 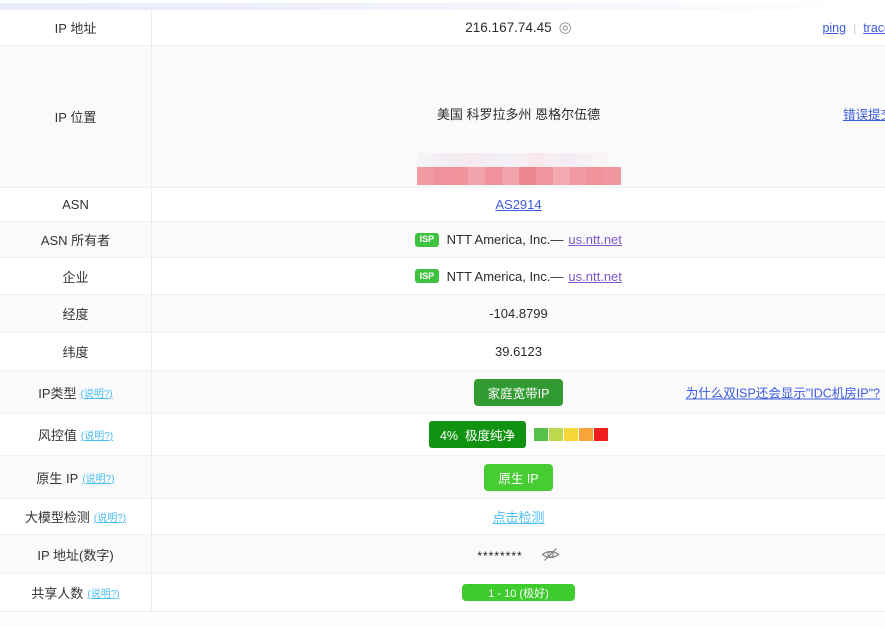 I want to click on label-text: 风控值, so click(x=57, y=435).